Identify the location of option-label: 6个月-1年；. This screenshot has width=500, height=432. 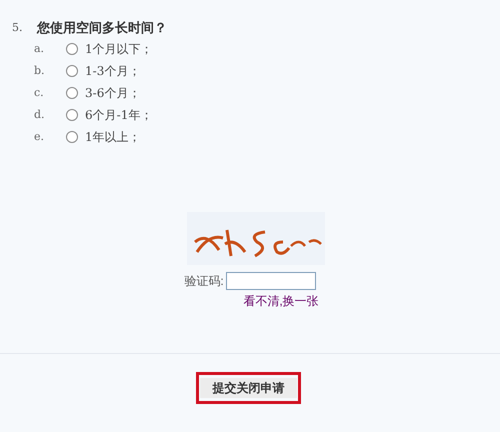
(118, 115).